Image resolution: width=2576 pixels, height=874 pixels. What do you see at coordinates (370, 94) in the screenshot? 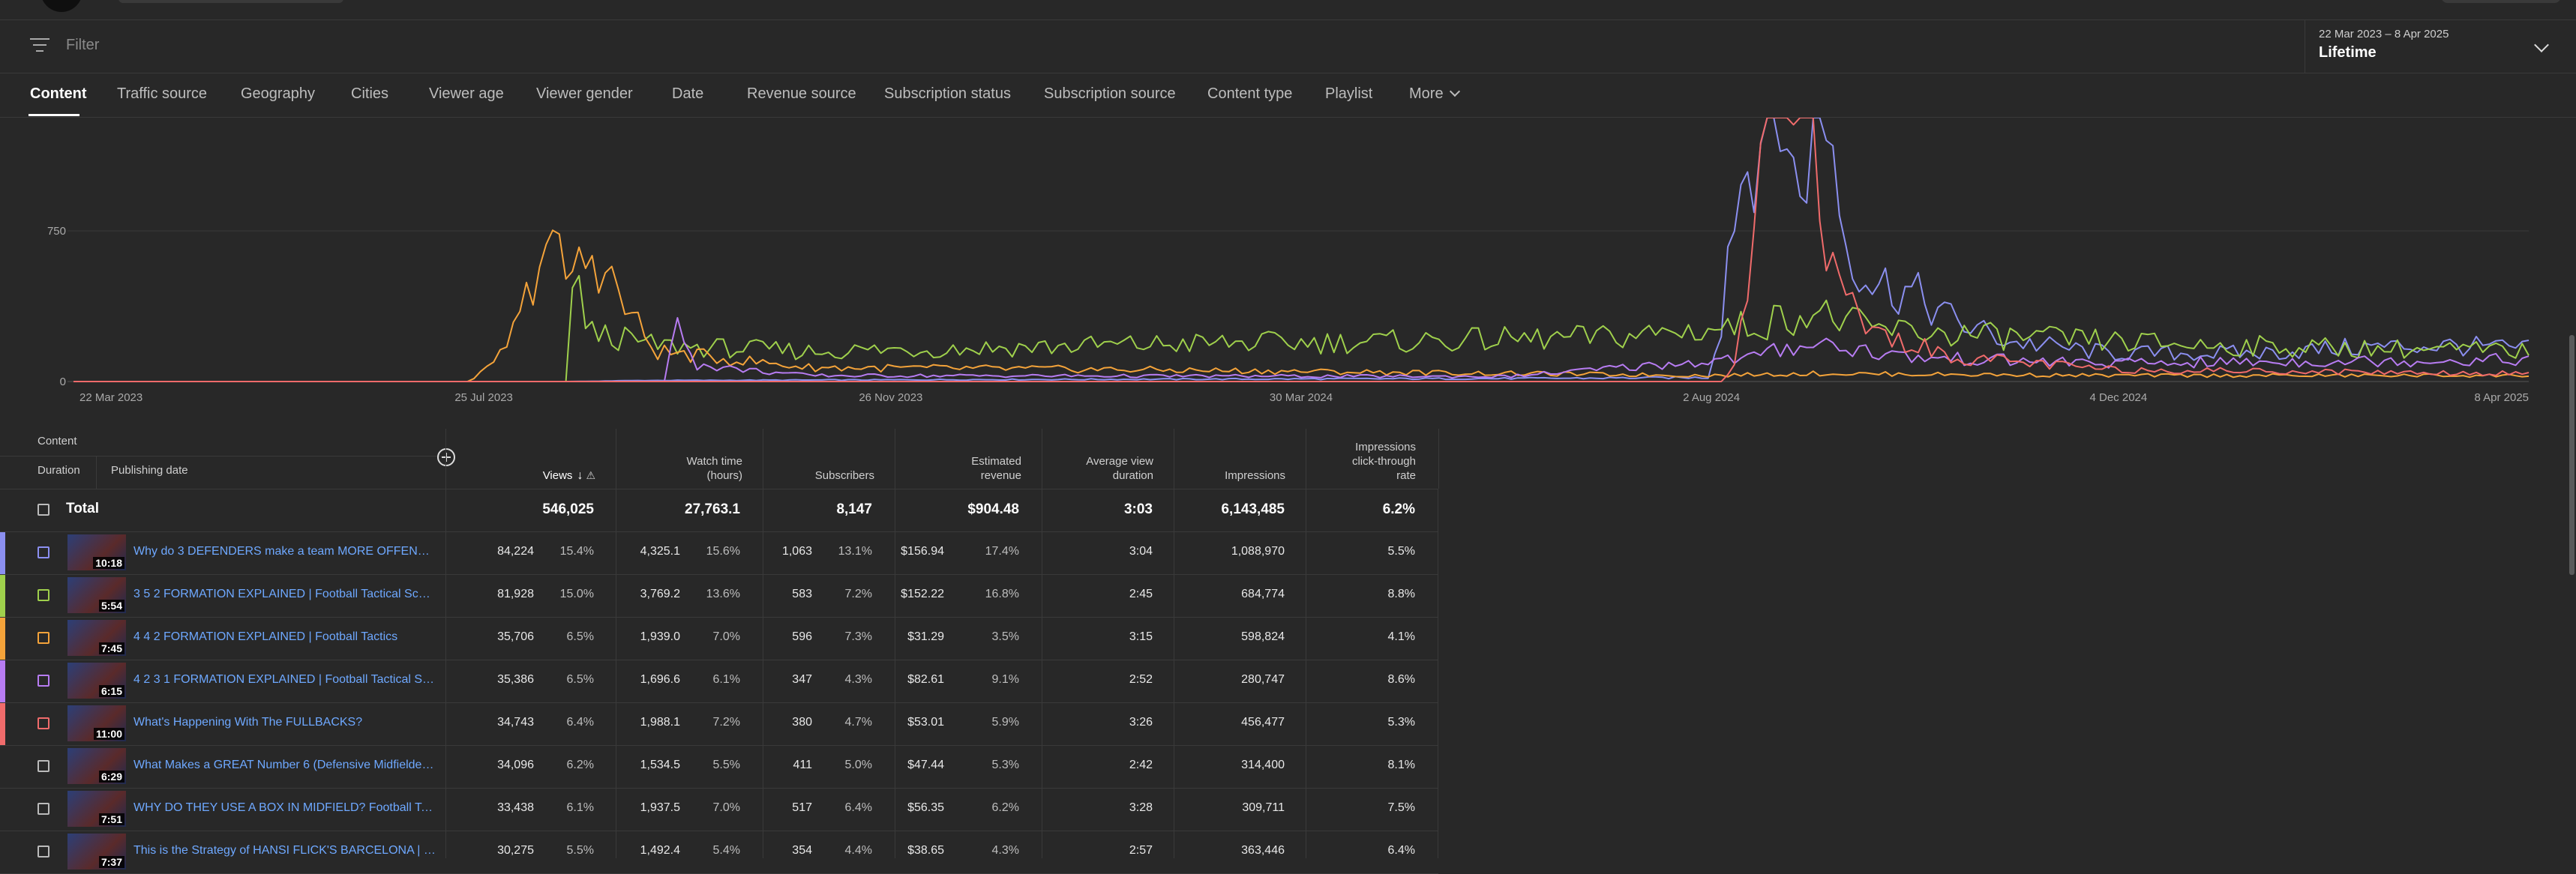
I see `tab-cities: Cities` at bounding box center [370, 94].